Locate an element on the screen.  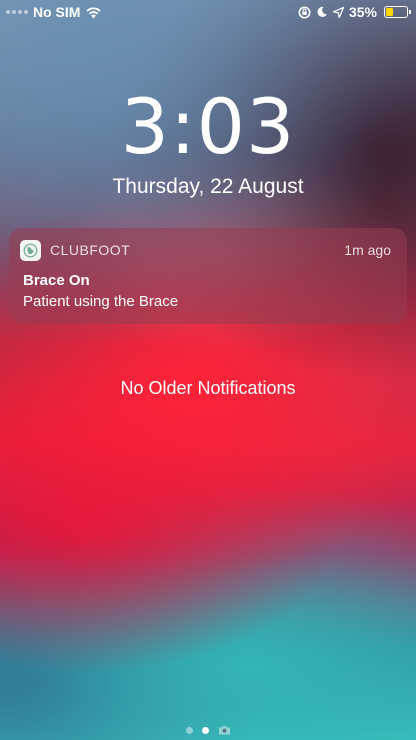
battery-percent: 35% is located at coordinates (362, 12).